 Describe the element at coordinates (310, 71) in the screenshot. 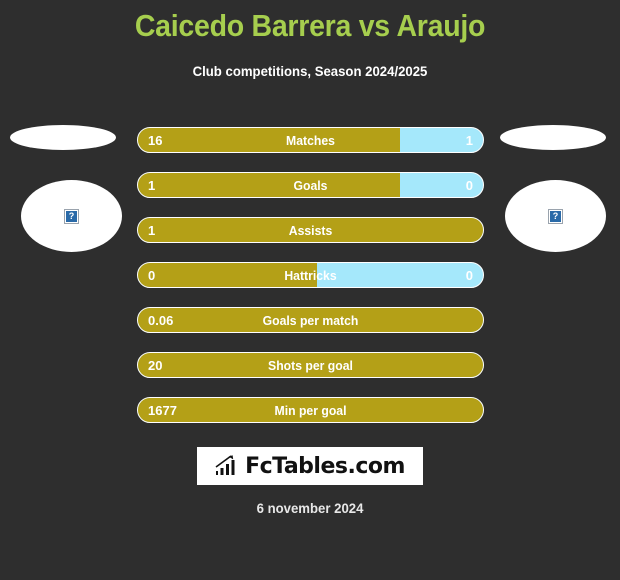

I see `page-subtitle: Club competitions, Season 2024/2025` at that location.